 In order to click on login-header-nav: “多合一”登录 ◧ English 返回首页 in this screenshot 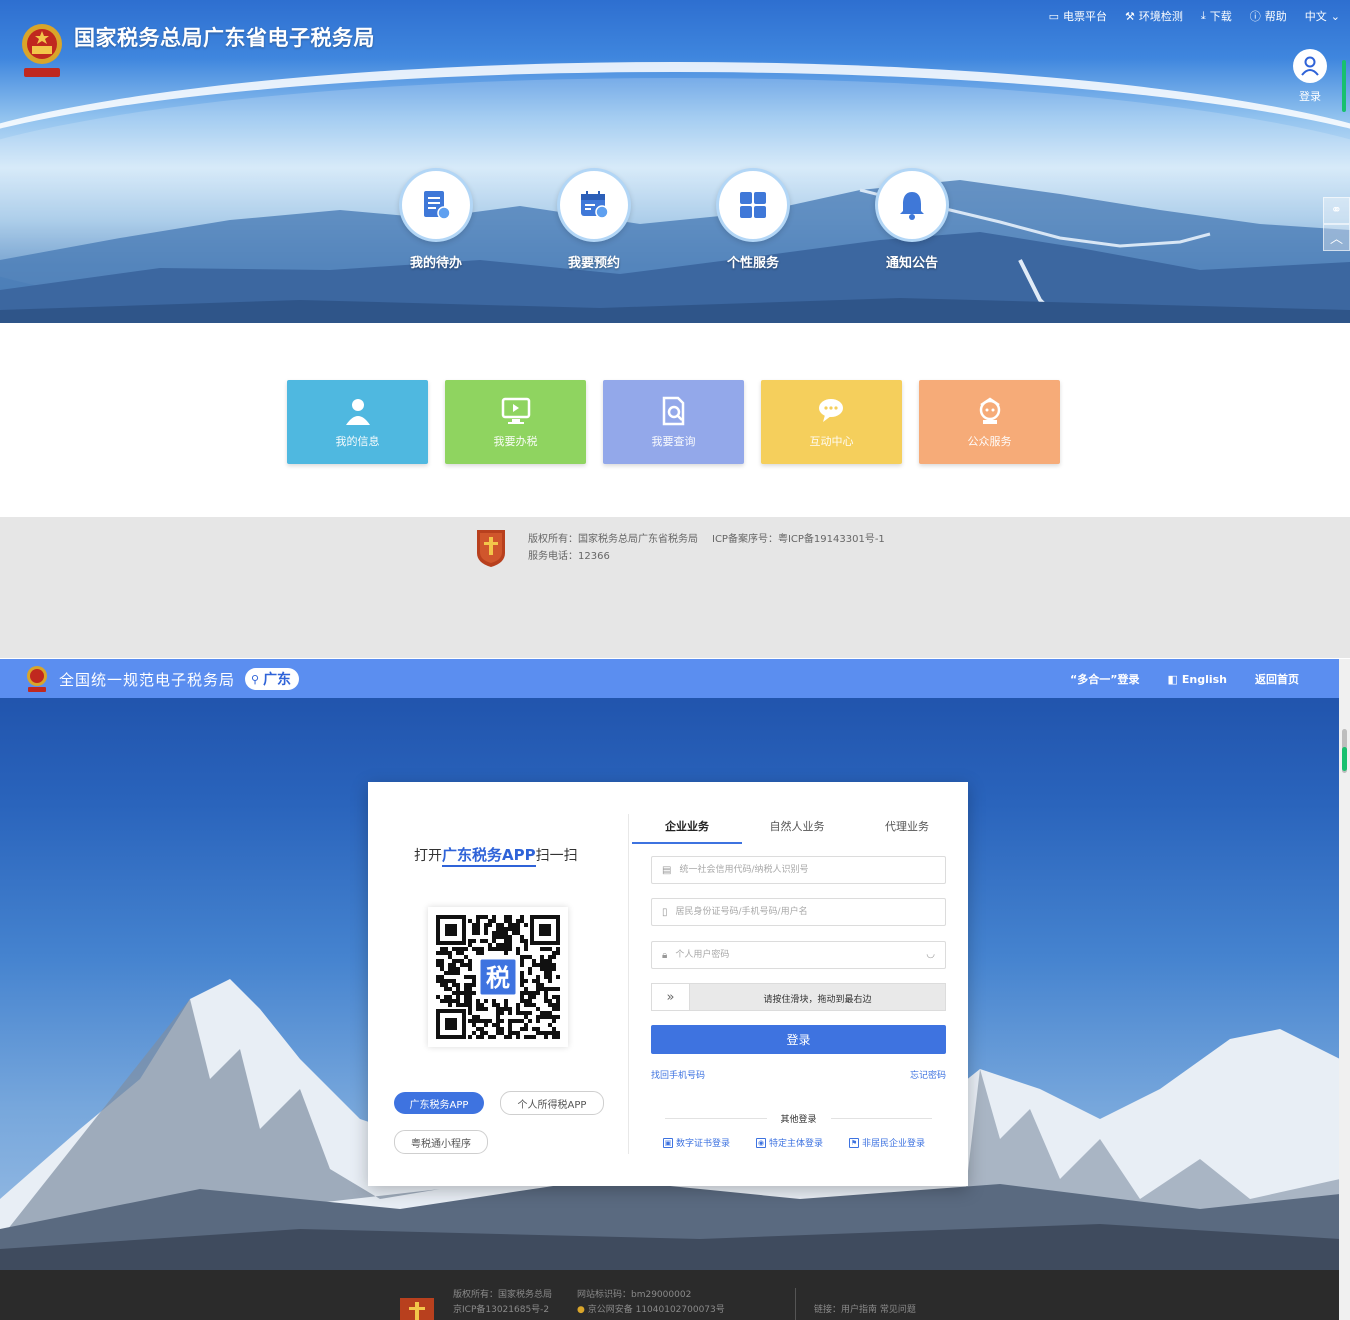, I will do `click(1184, 679)`.